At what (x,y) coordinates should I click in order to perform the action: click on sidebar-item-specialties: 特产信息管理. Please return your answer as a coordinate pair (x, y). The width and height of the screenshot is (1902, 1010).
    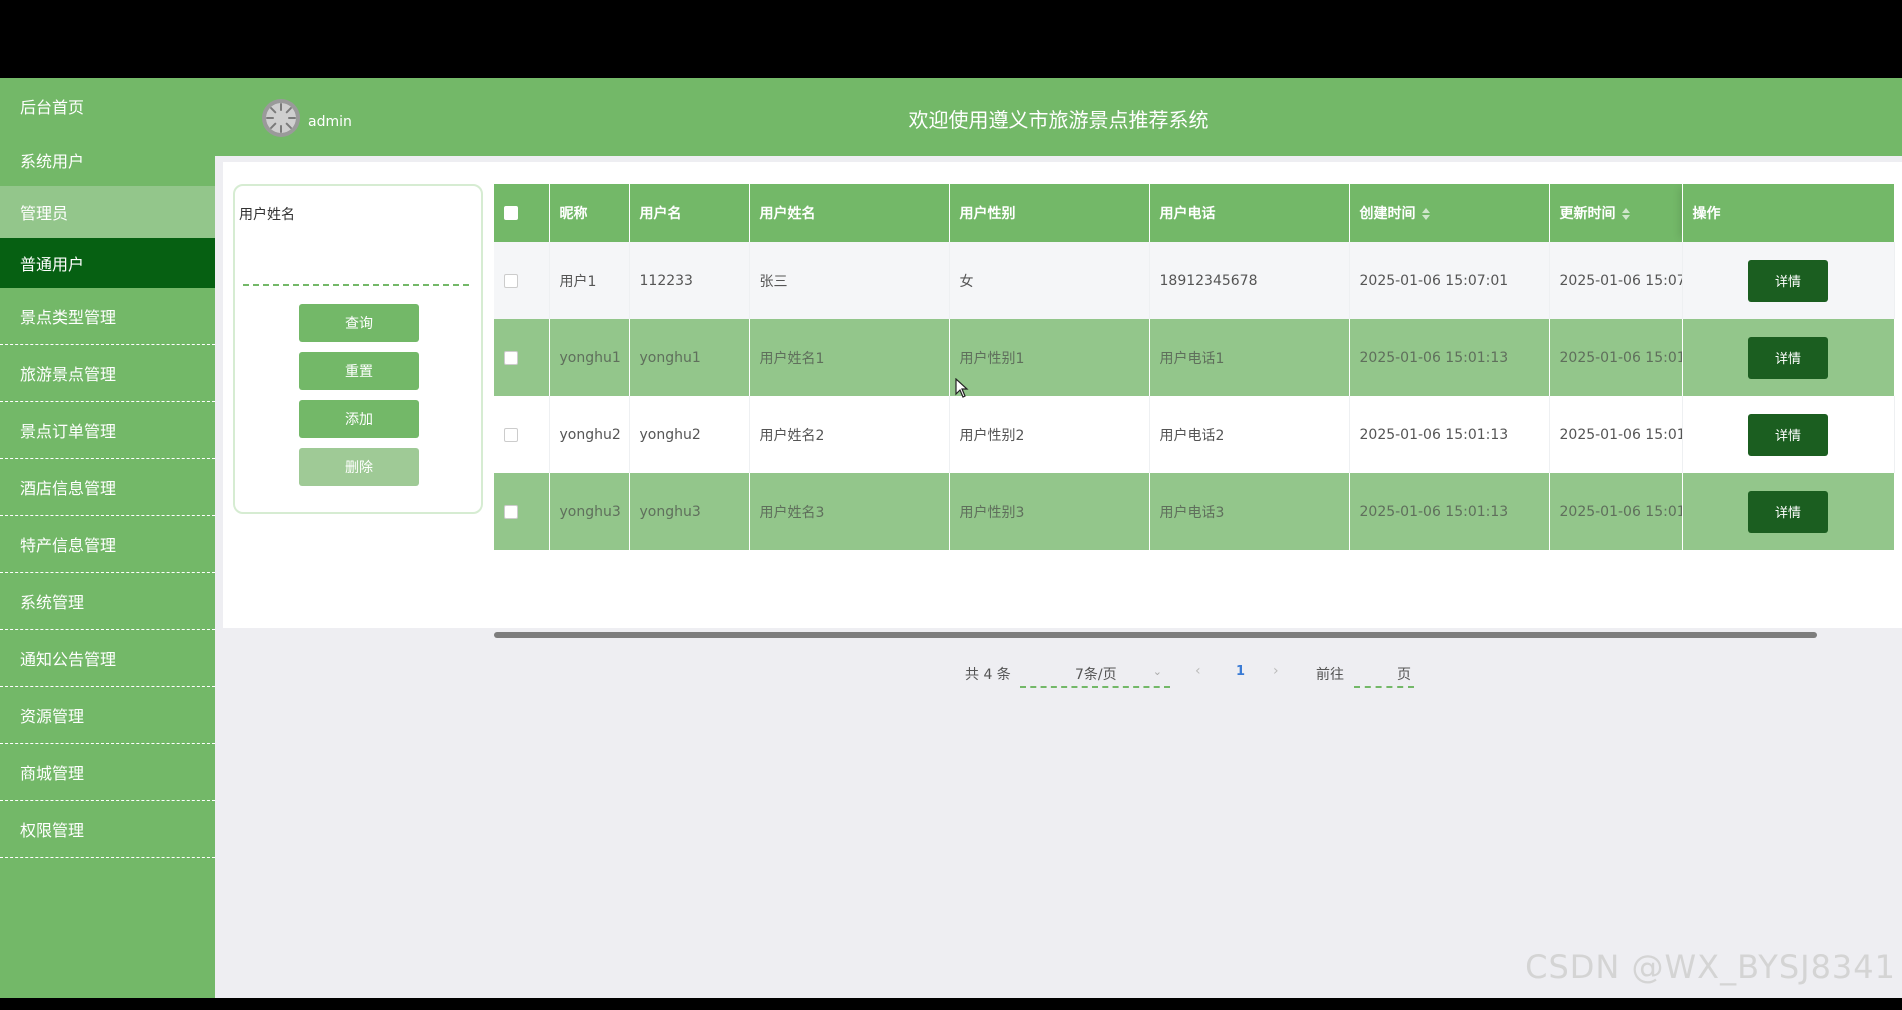
    Looking at the image, I should click on (107, 544).